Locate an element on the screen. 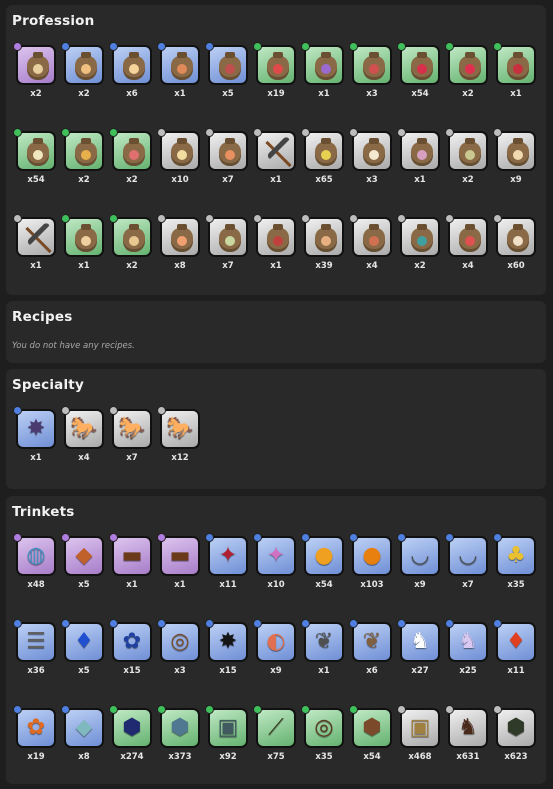  inventory-item: ♦ x11 is located at coordinates (514, 649).